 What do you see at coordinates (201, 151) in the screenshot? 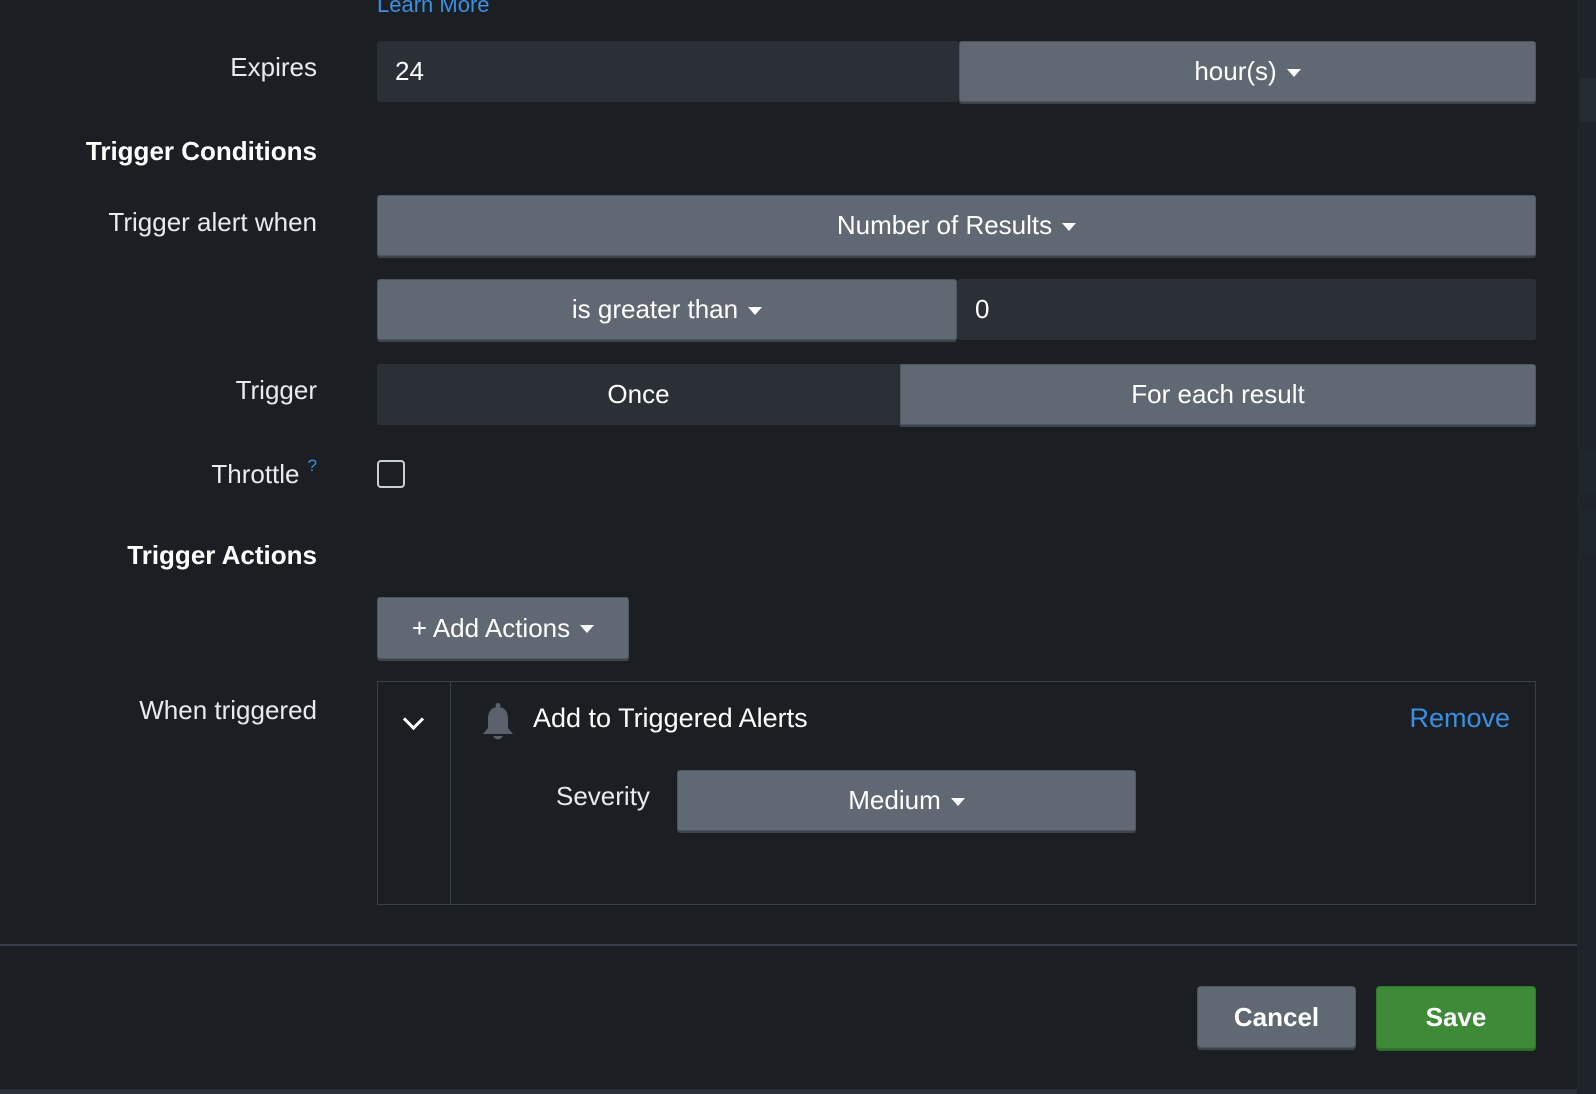
I see `trigger-conditions-heading: Trigger Conditions` at bounding box center [201, 151].